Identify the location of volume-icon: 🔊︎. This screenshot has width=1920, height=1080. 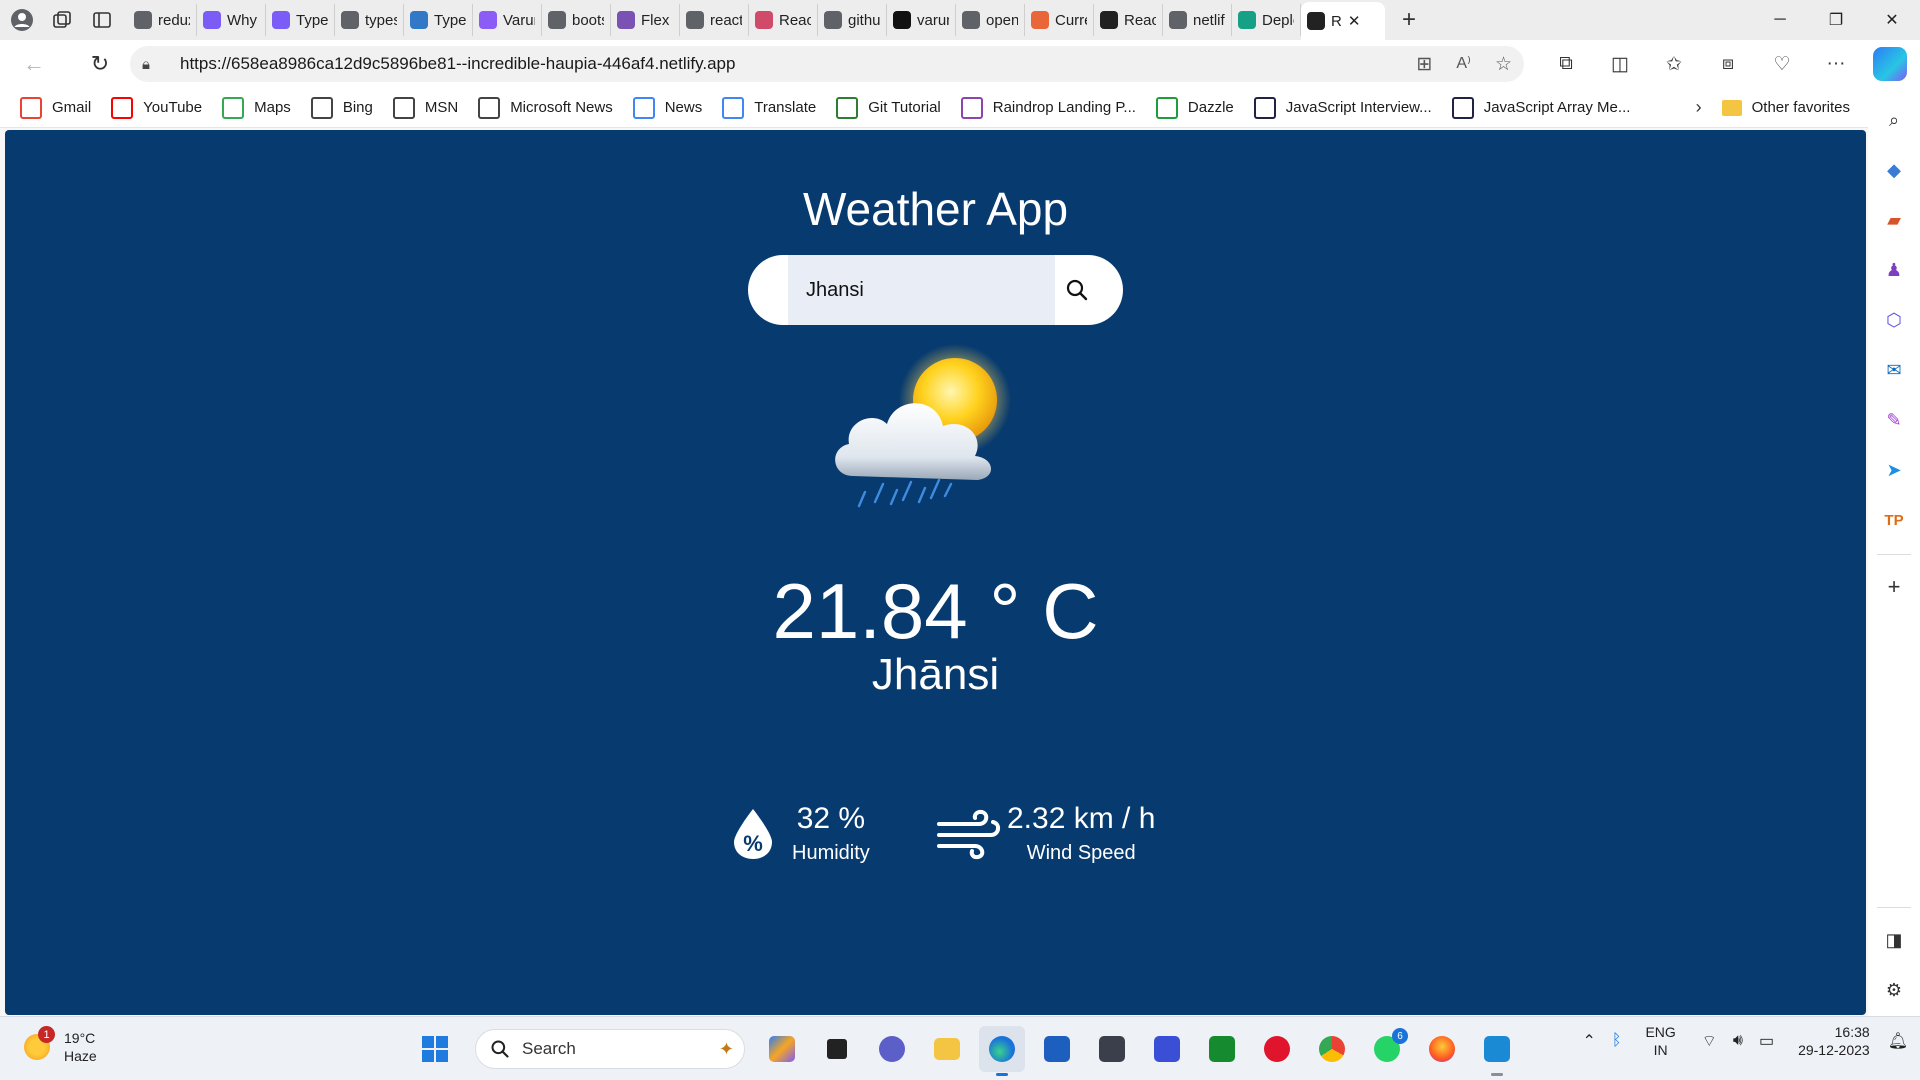
(1738, 1041).